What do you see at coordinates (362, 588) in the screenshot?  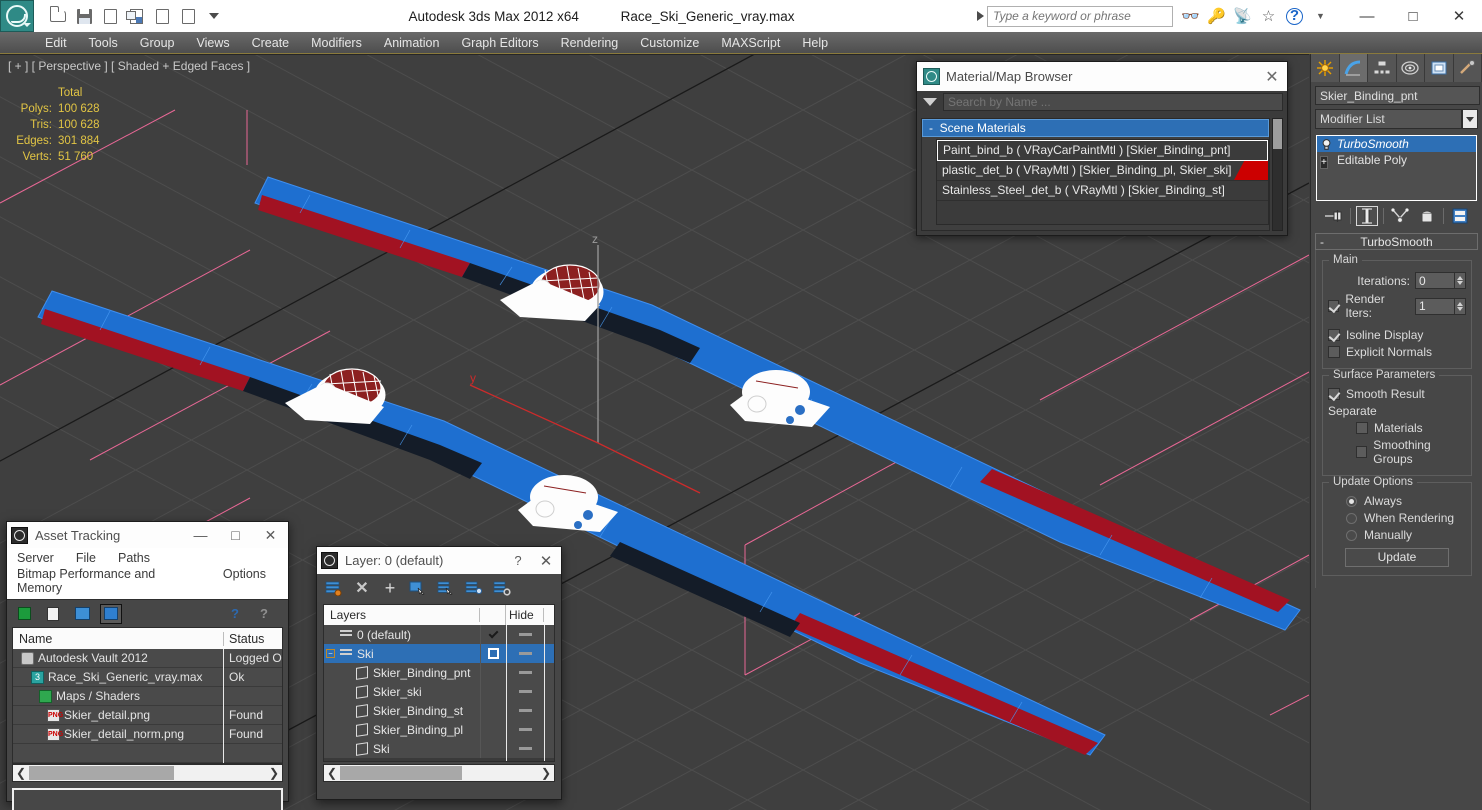 I see `delete-layer-icon: ✕` at bounding box center [362, 588].